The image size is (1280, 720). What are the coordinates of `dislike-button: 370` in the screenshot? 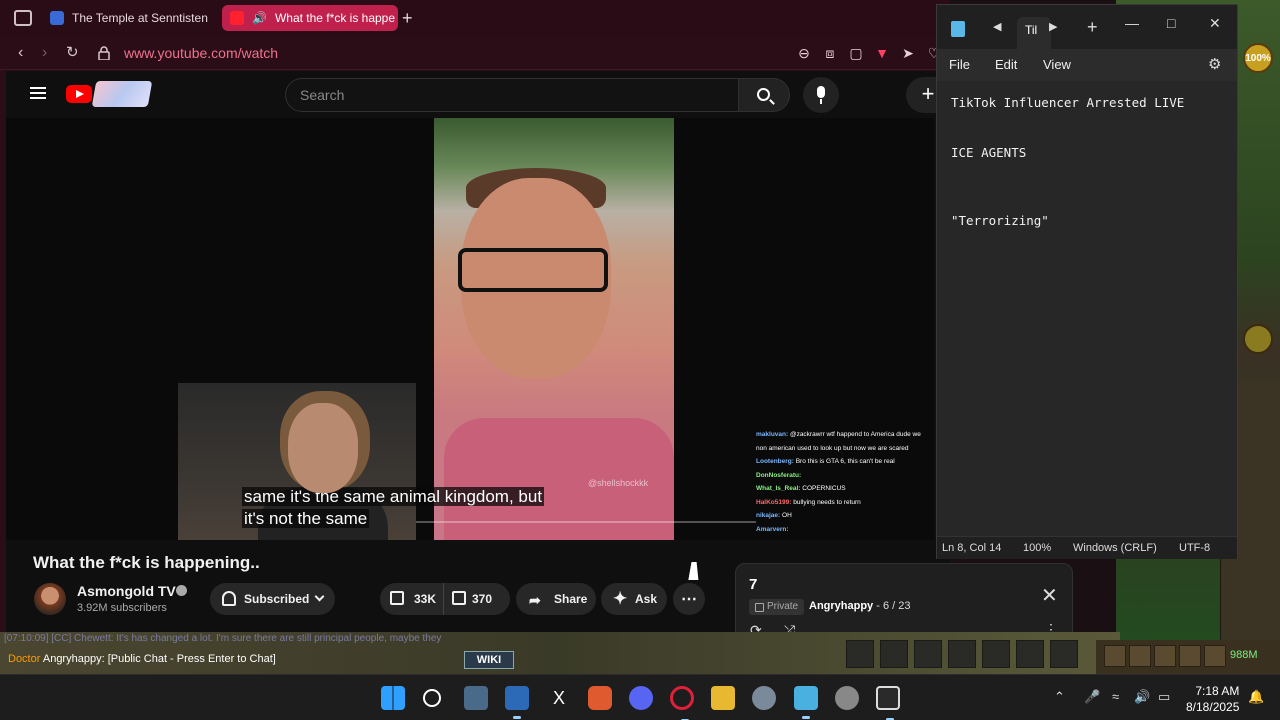 It's located at (477, 599).